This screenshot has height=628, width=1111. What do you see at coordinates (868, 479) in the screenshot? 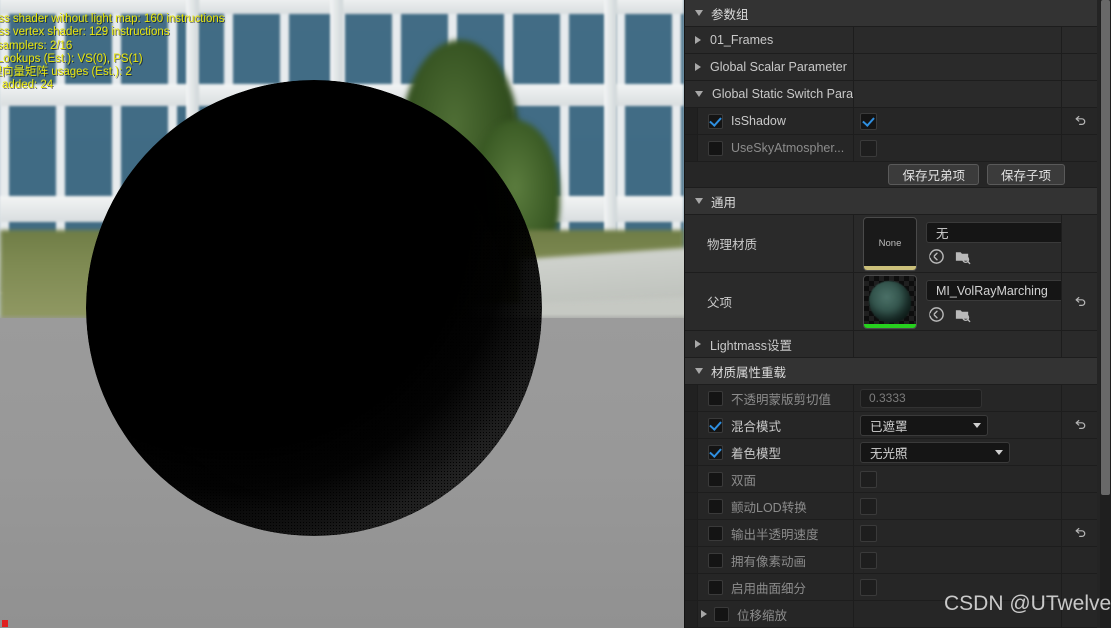
I see `two-sided-value-checkbox` at bounding box center [868, 479].